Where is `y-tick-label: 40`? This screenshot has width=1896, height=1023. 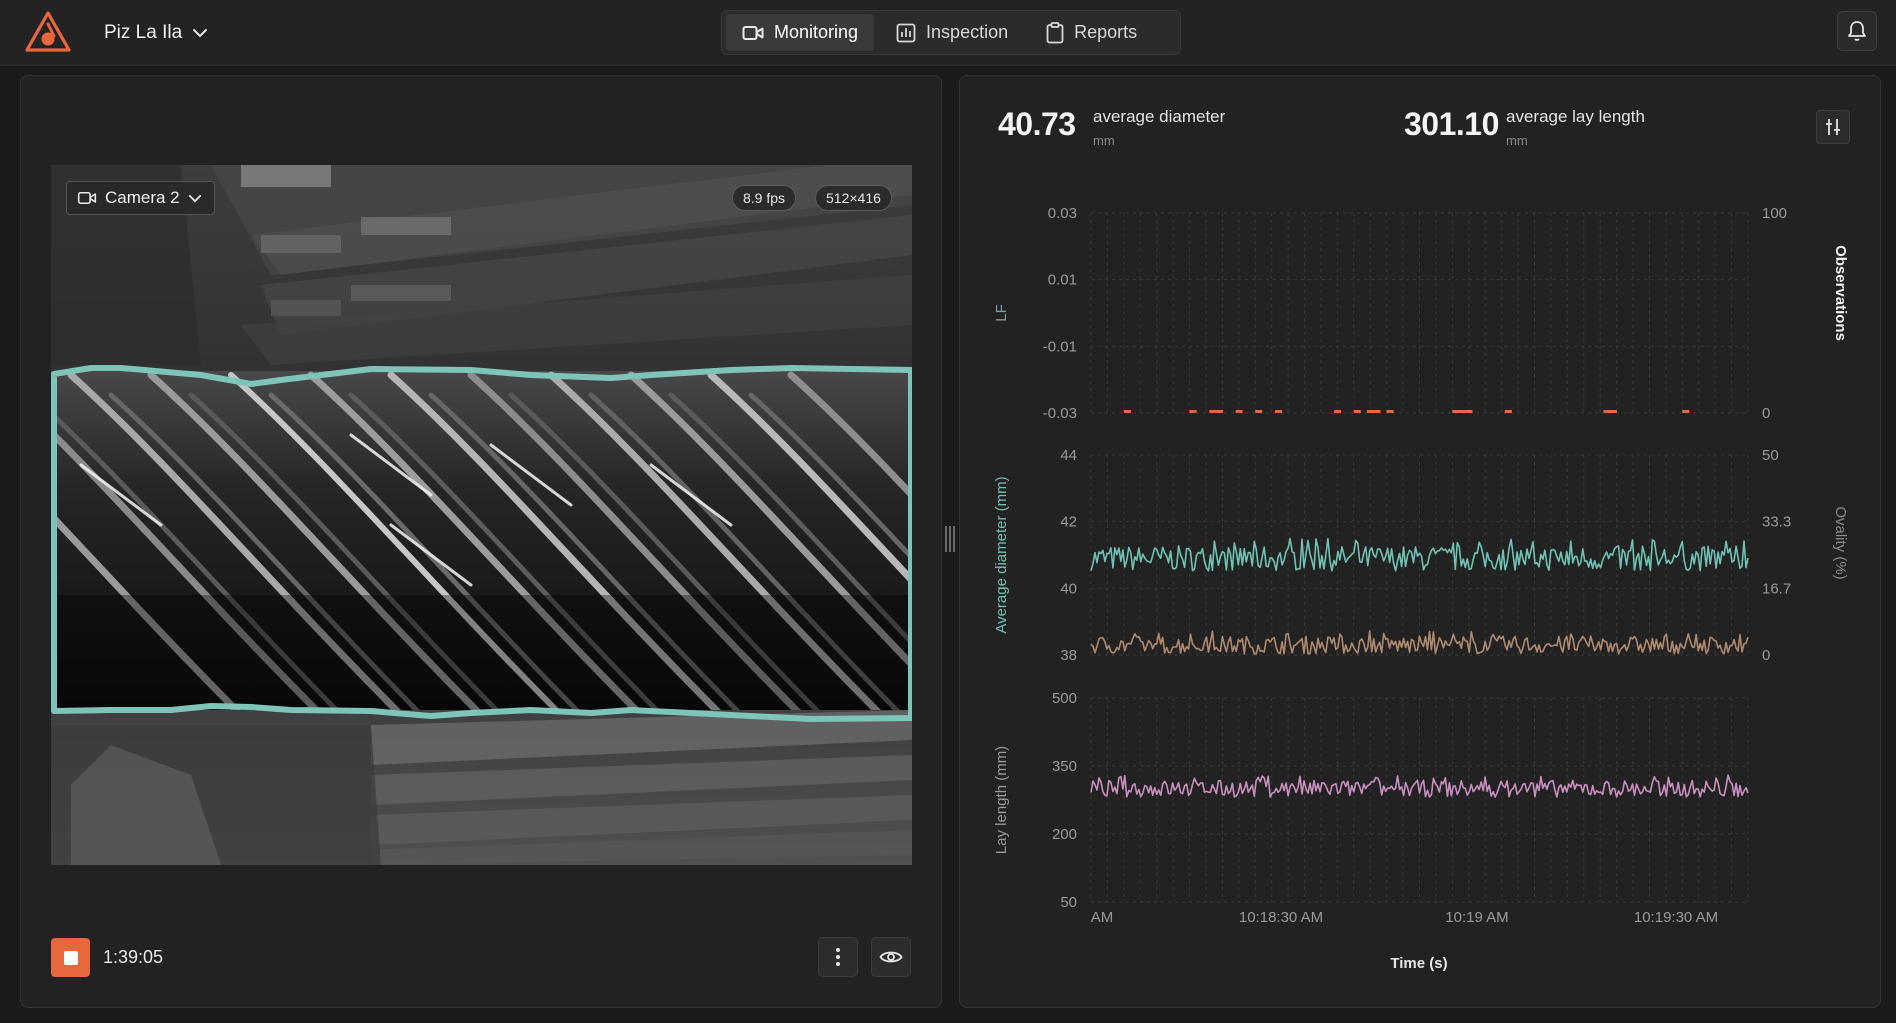 y-tick-label: 40 is located at coordinates (1068, 588).